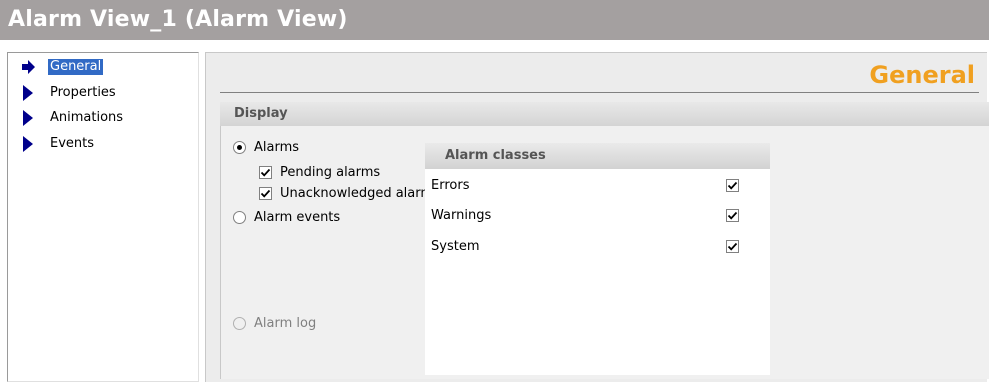 The height and width of the screenshot is (385, 989). I want to click on radio-checked-icon, so click(239, 147).